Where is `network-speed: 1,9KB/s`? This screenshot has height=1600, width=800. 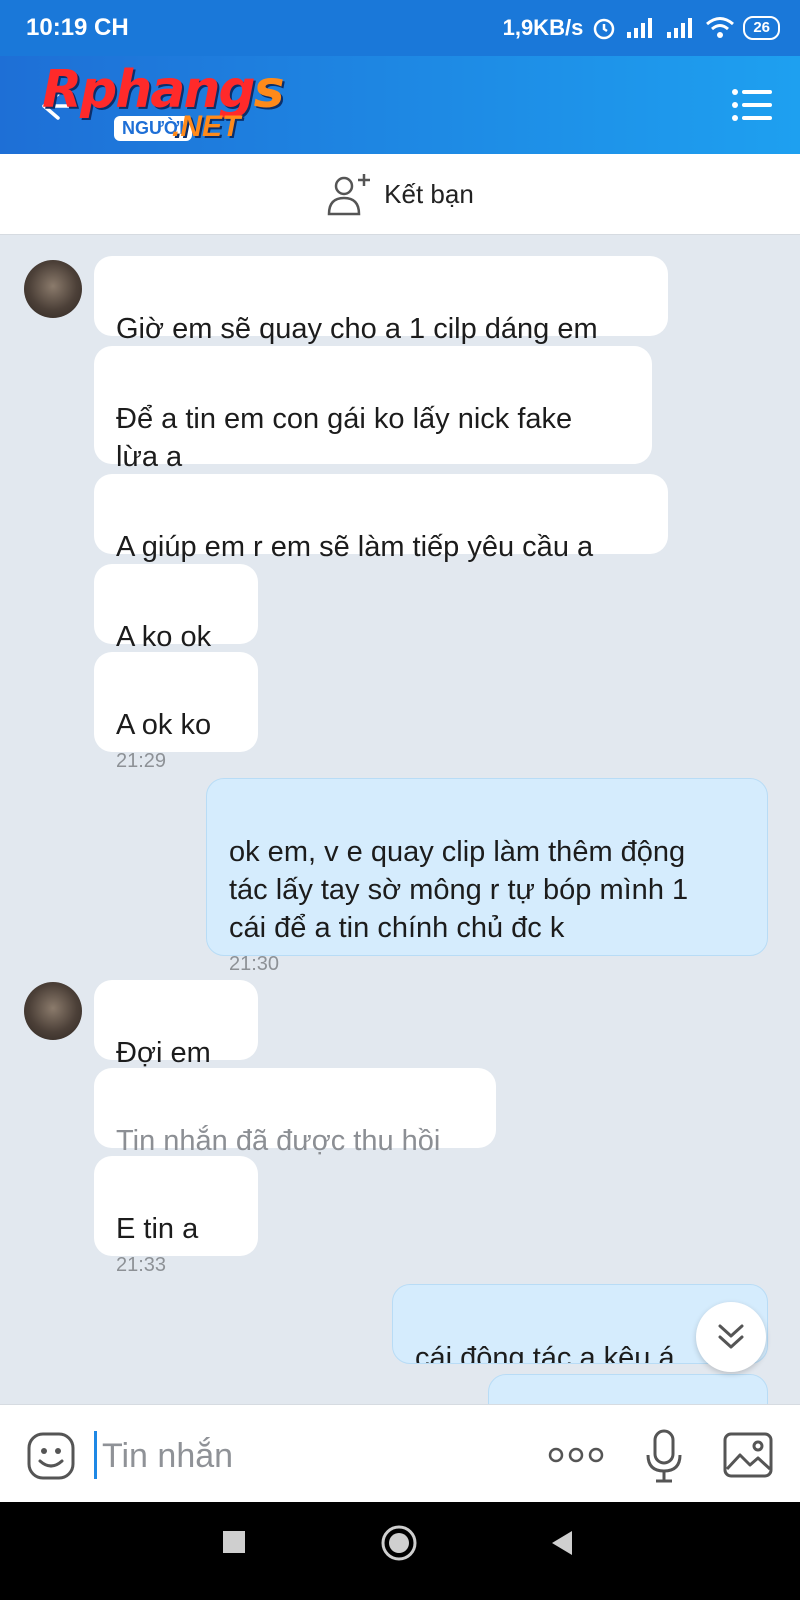
network-speed: 1,9KB/s is located at coordinates (543, 27).